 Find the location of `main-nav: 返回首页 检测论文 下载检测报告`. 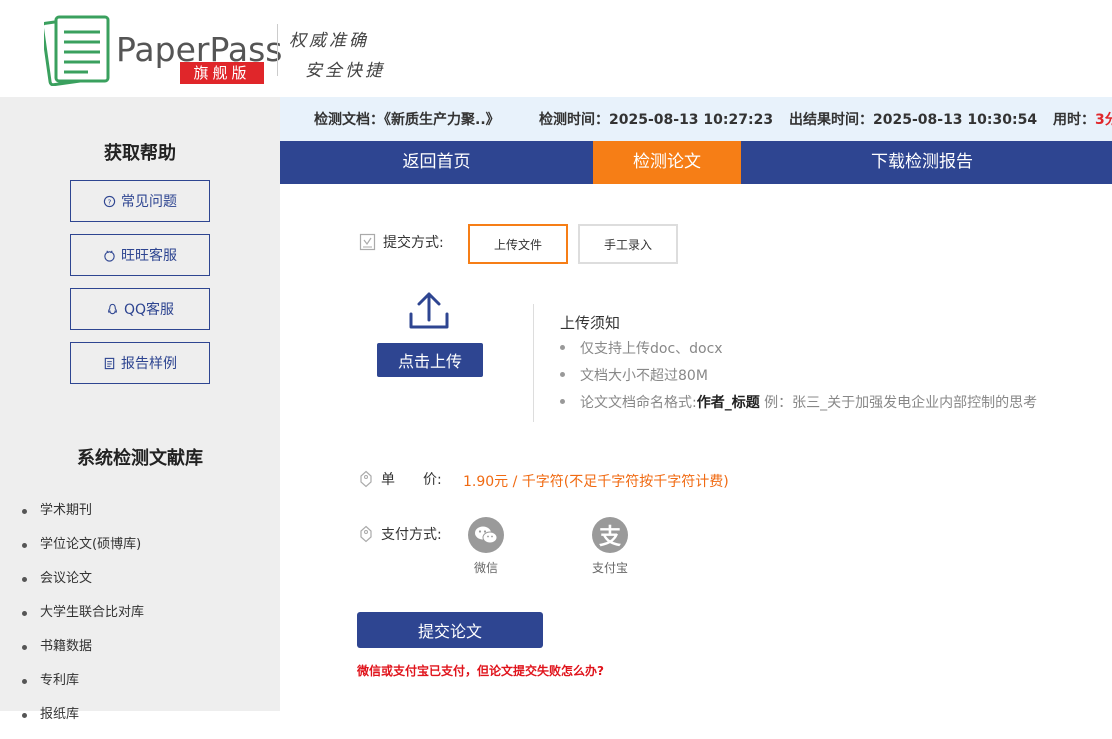

main-nav: 返回首页 检测论文 下载检测报告 is located at coordinates (696, 162).